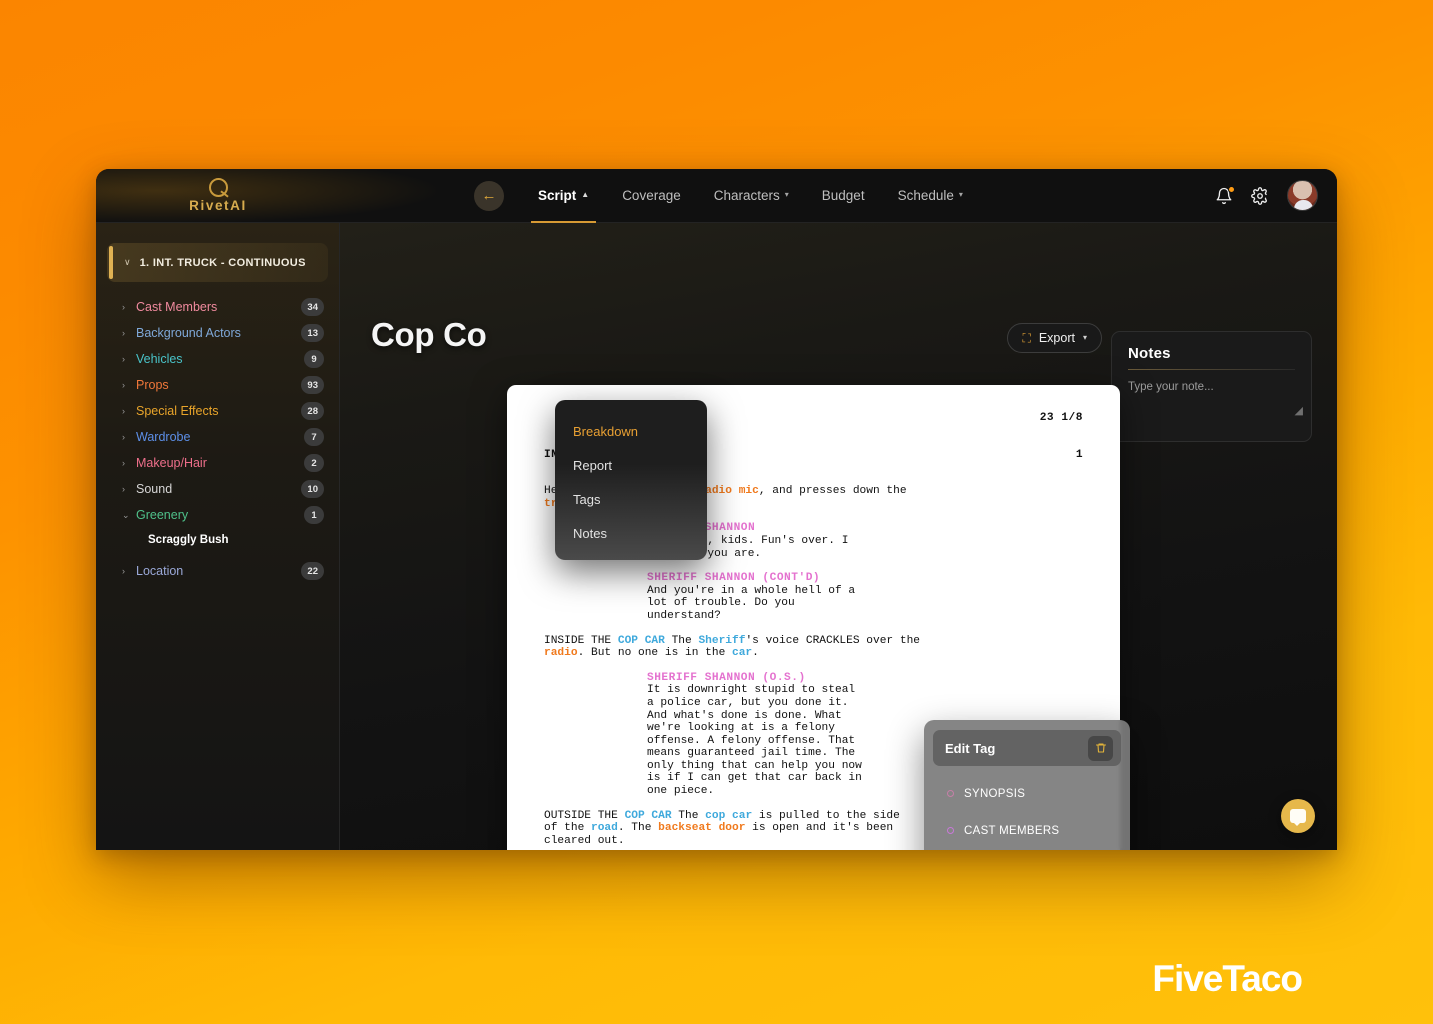 The height and width of the screenshot is (1024, 1433). What do you see at coordinates (925, 195) in the screenshot?
I see `tab-schedule-label: Schedule` at bounding box center [925, 195].